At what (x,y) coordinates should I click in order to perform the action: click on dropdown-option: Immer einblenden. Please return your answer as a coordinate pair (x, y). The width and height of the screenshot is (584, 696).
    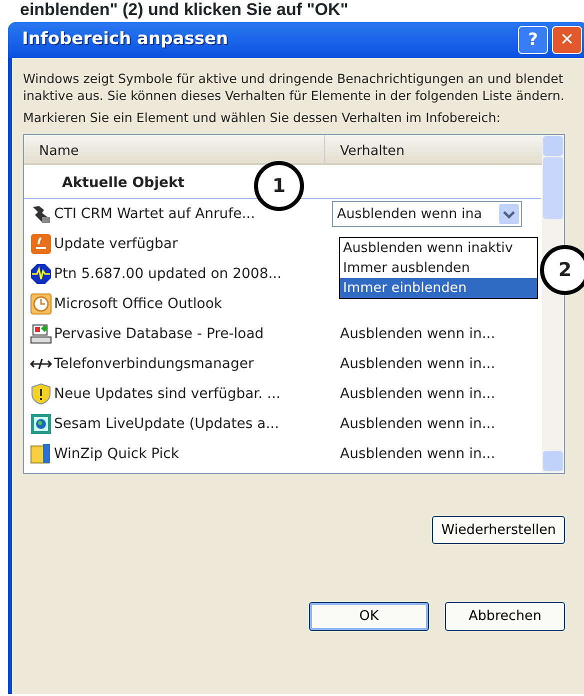
    Looking at the image, I should click on (438, 288).